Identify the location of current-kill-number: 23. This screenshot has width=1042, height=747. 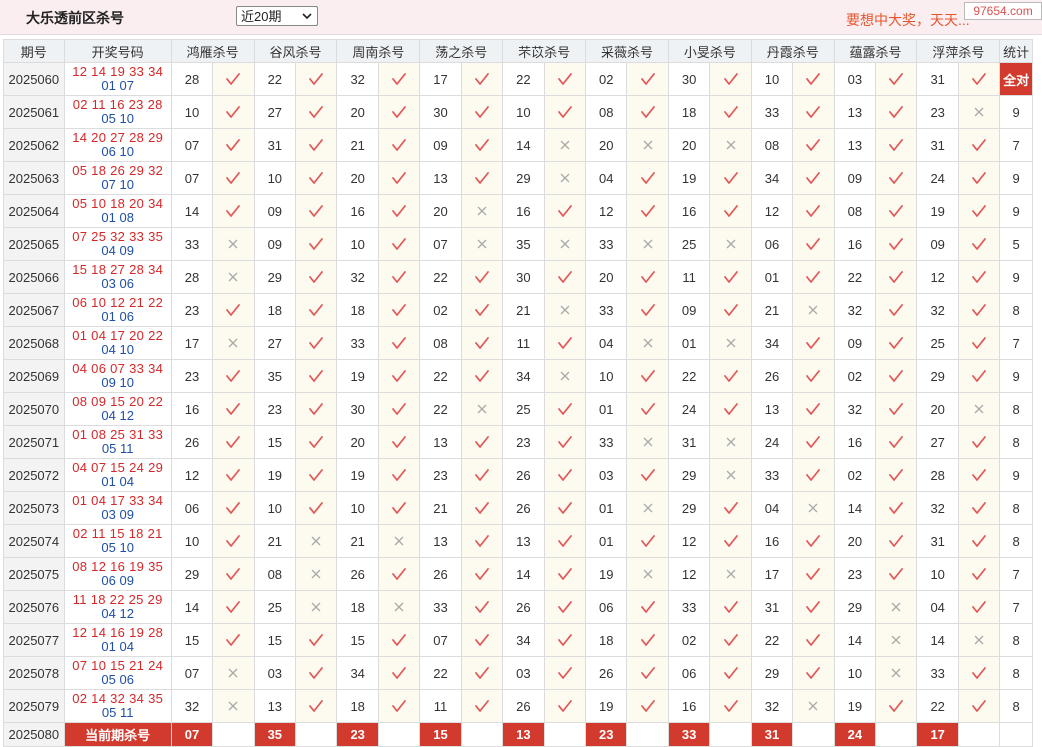
(606, 734).